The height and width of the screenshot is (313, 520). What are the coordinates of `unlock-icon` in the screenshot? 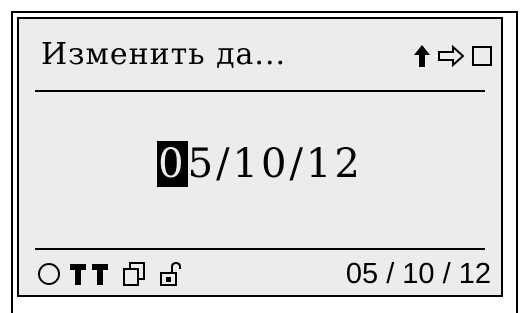 It's located at (172, 274).